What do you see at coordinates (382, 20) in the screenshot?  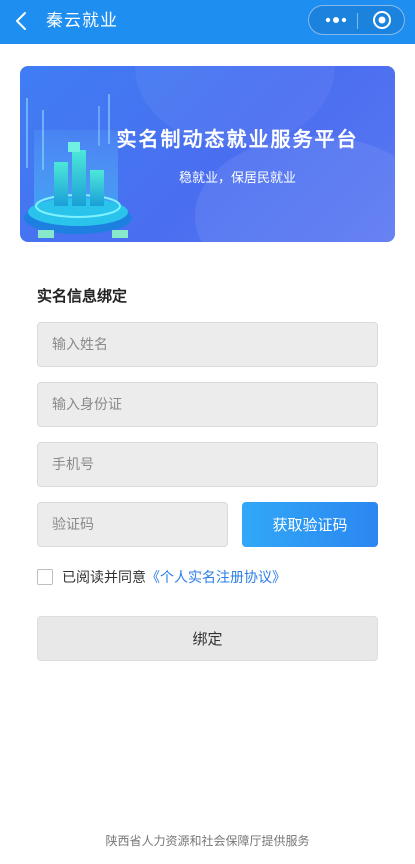 I see `target-icon` at bounding box center [382, 20].